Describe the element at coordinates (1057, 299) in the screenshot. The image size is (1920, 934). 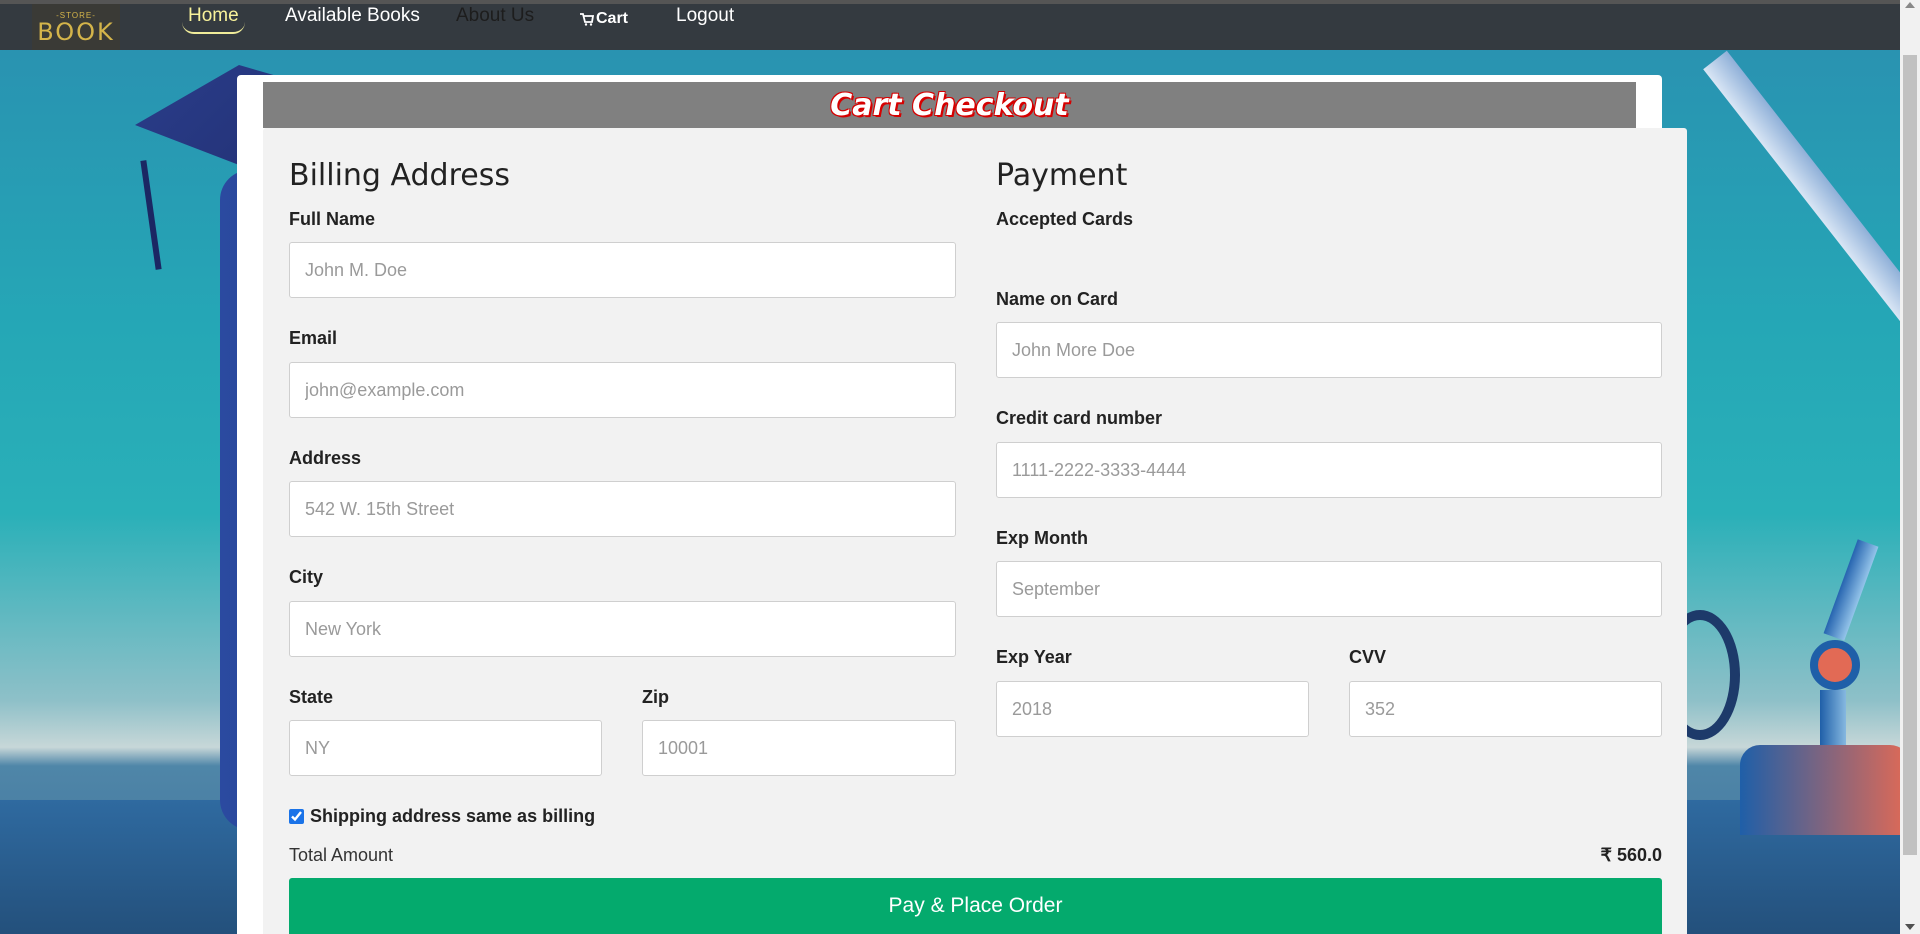
I see `name-on-card-label: Name on Card` at that location.